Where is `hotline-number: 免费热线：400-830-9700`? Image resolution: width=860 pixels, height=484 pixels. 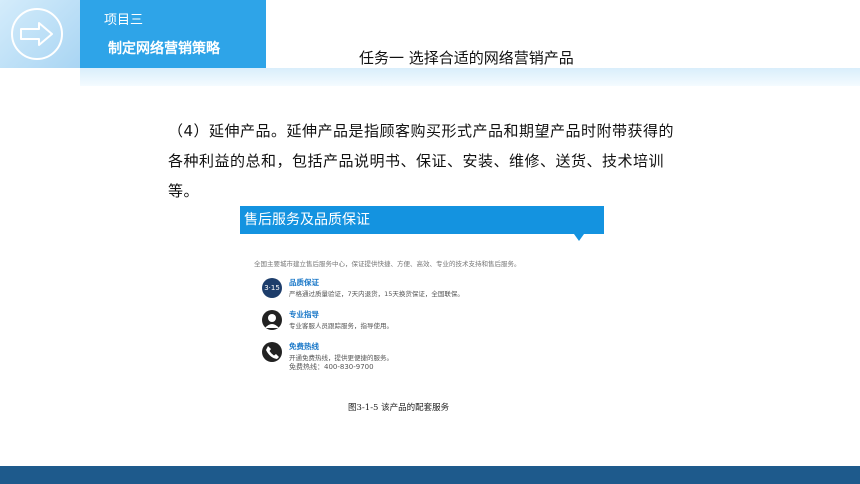 hotline-number: 免费热线：400-830-9700 is located at coordinates (331, 367).